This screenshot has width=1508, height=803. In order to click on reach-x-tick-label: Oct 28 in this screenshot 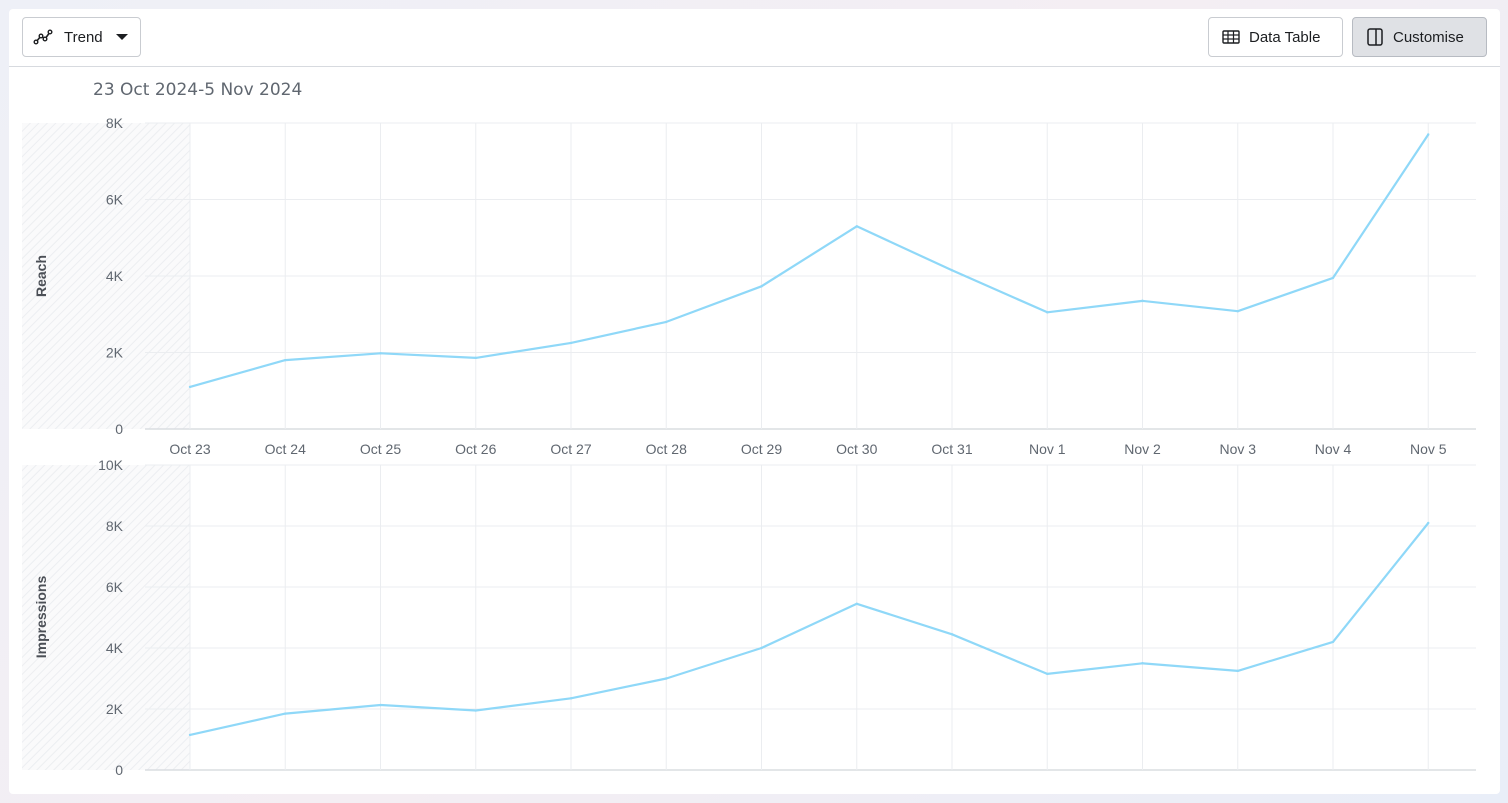, I will do `click(666, 449)`.